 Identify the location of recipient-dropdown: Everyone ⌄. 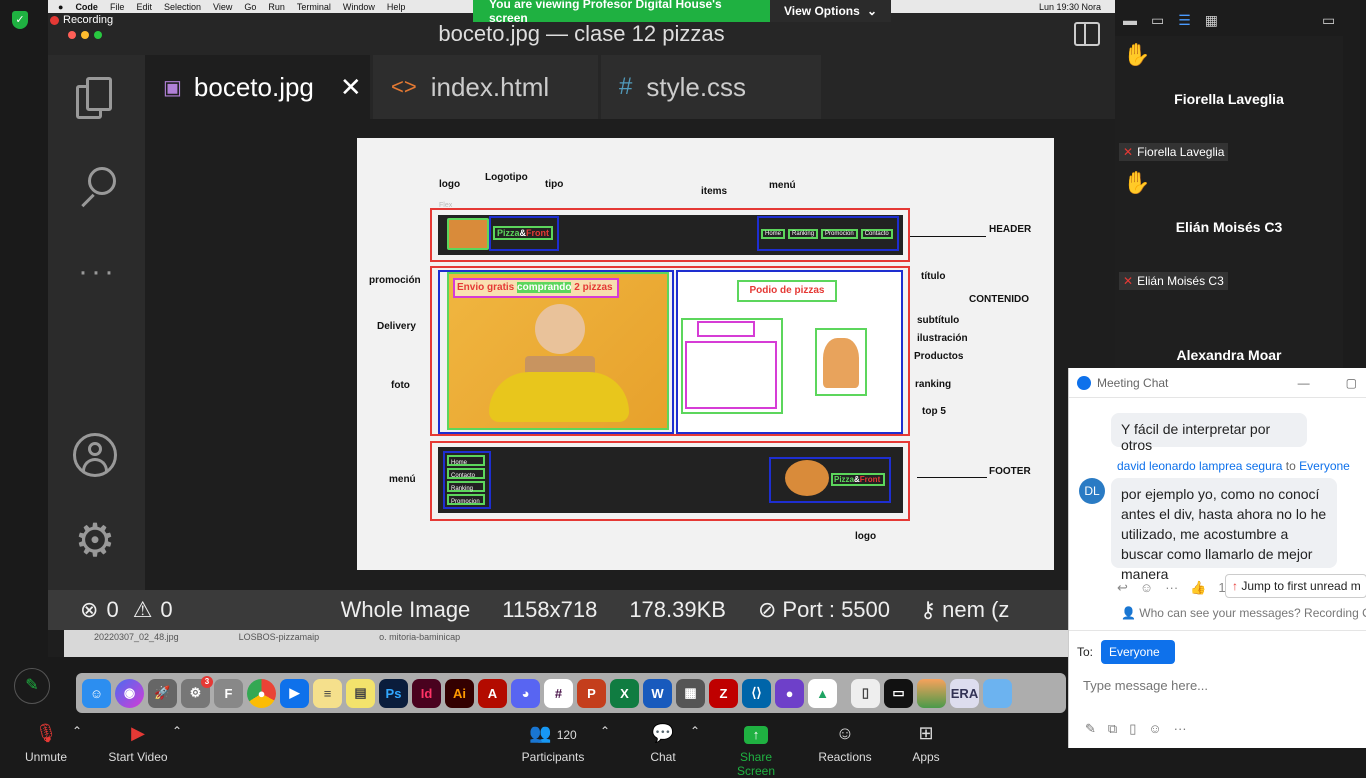
(1138, 656).